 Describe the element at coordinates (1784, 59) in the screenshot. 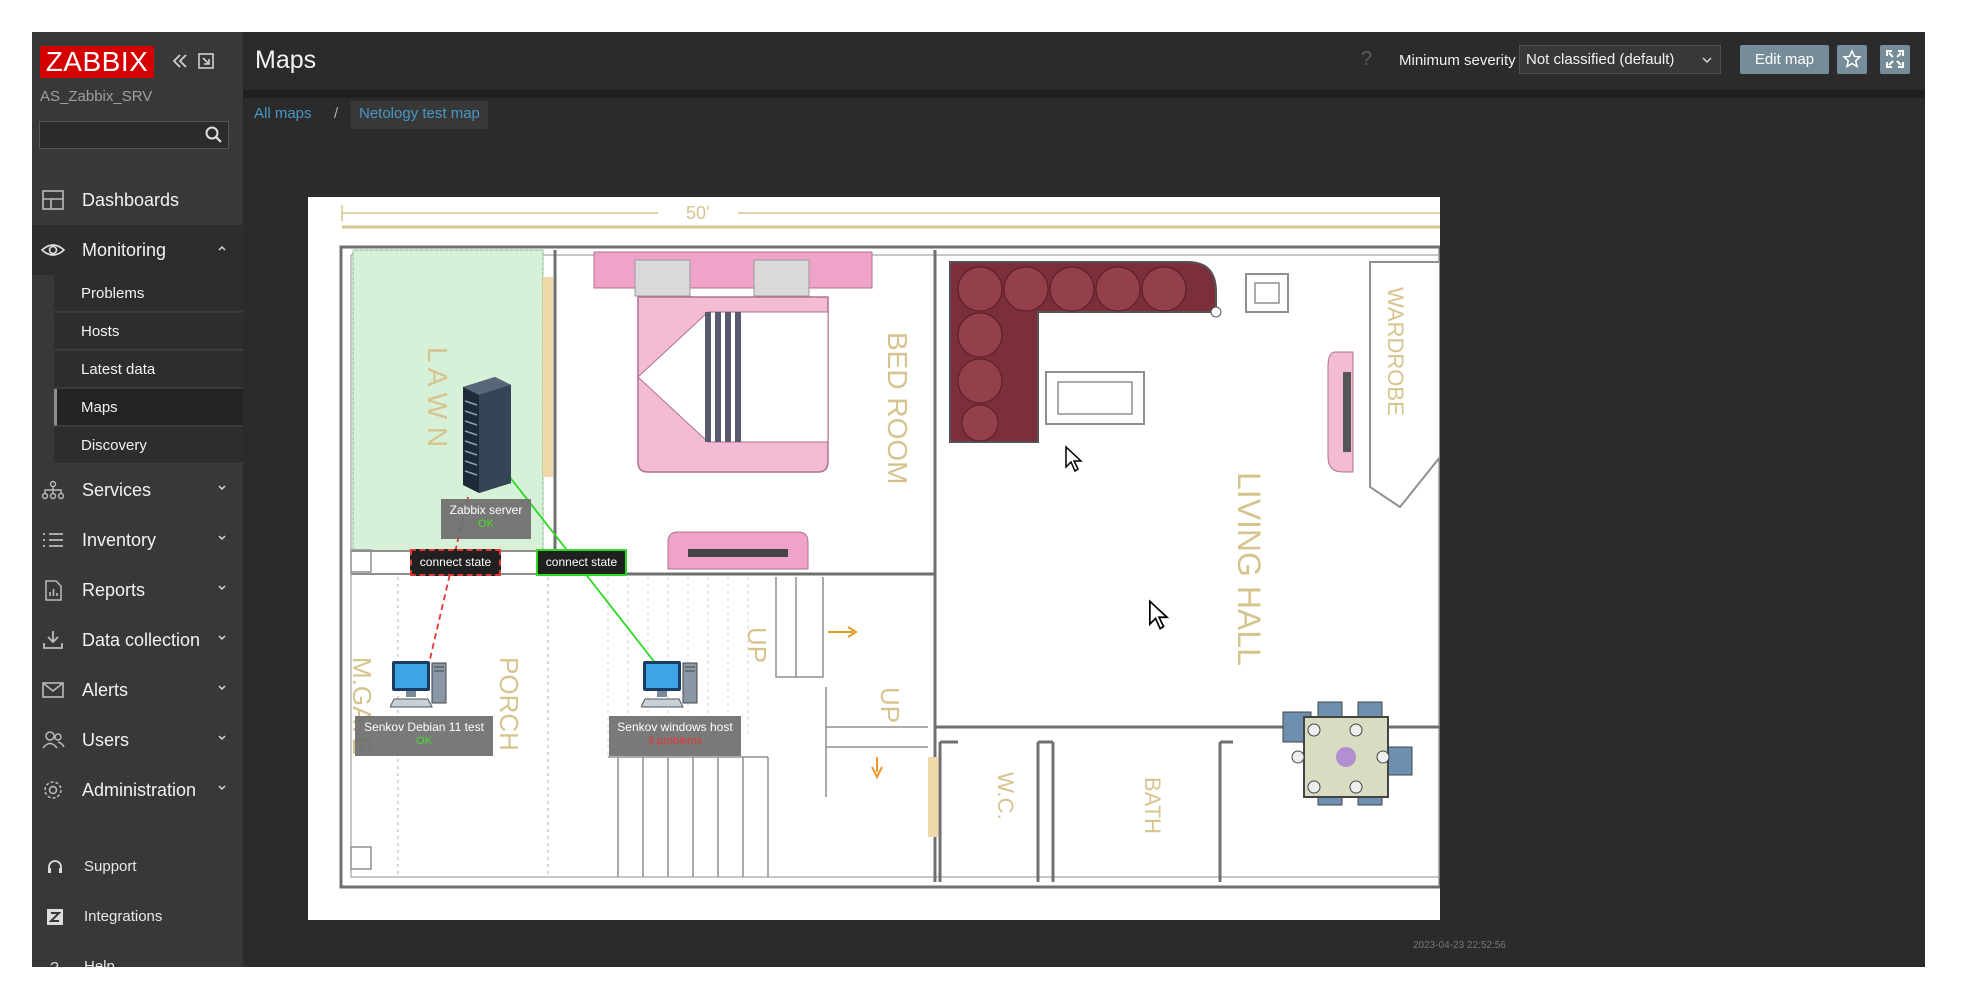

I see `edit-map-button: Edit map` at that location.